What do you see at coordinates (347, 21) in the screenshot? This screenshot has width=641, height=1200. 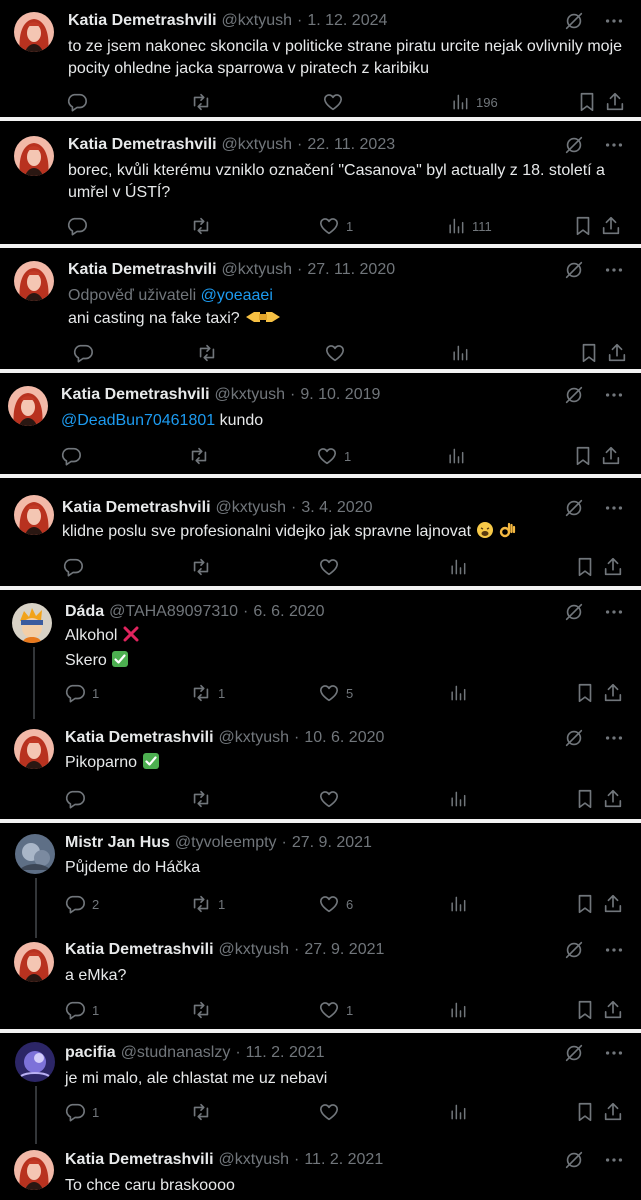 I see `tweet-date: 1. 12. 2024` at bounding box center [347, 21].